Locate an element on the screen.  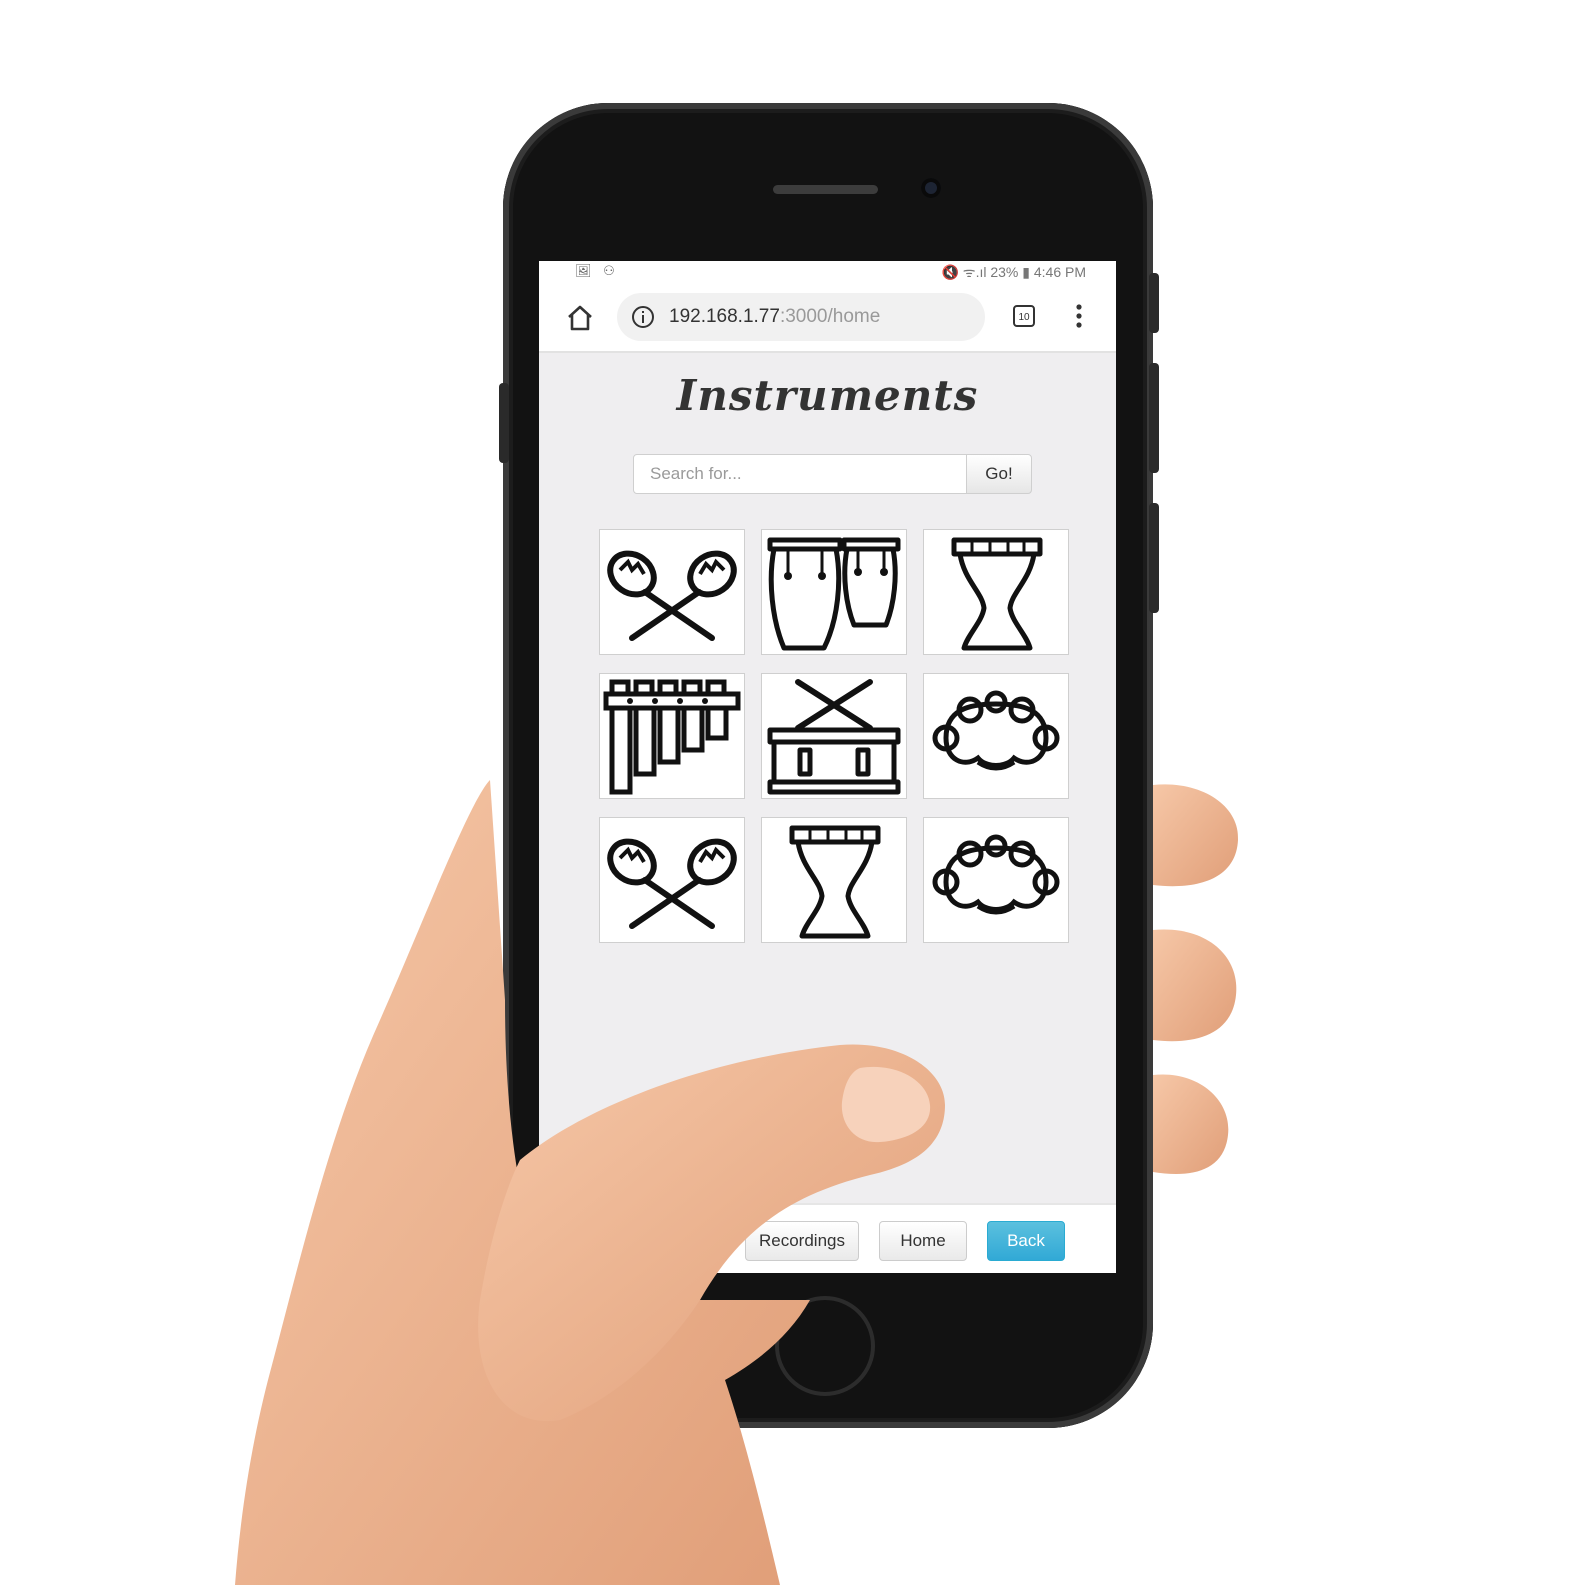
conga-drums-icon is located at coordinates (834, 594).